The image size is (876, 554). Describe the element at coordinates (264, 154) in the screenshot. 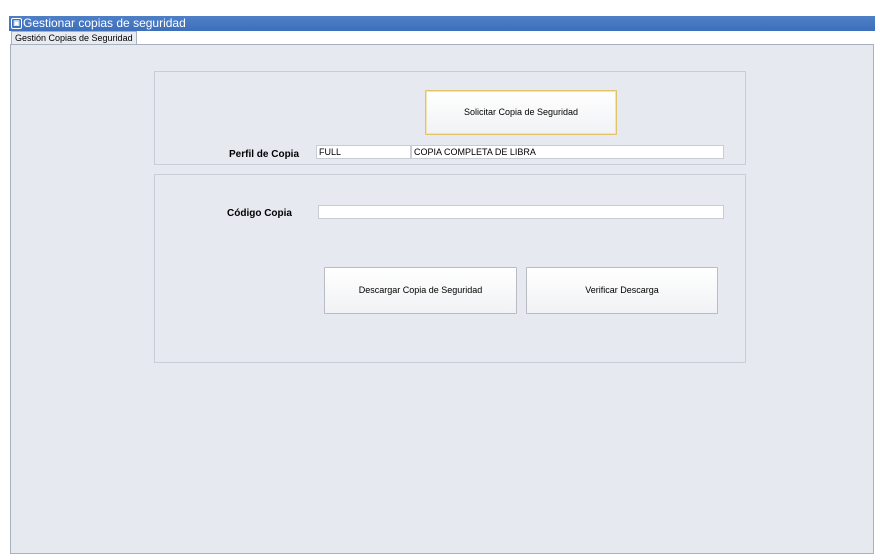

I see `profile-label: Perfil de Copia` at that location.